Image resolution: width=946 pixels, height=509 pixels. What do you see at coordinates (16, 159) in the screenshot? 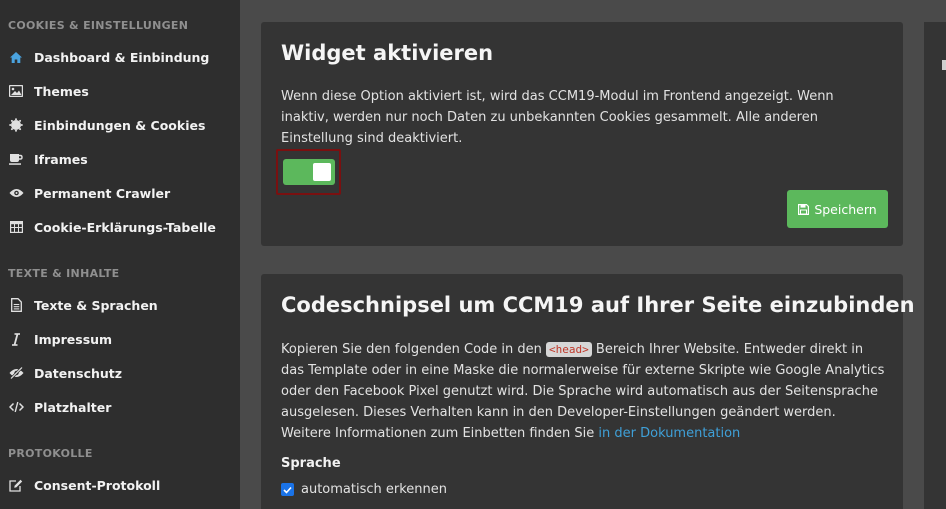
I see `coffee-icon` at bounding box center [16, 159].